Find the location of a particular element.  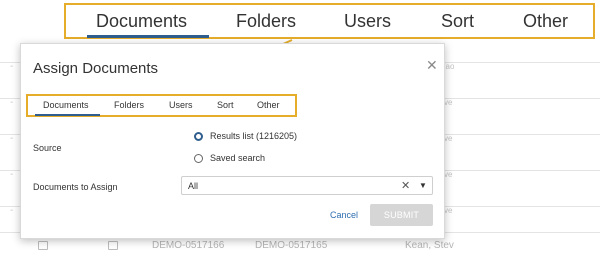

document-icon is located at coordinates (43, 245).